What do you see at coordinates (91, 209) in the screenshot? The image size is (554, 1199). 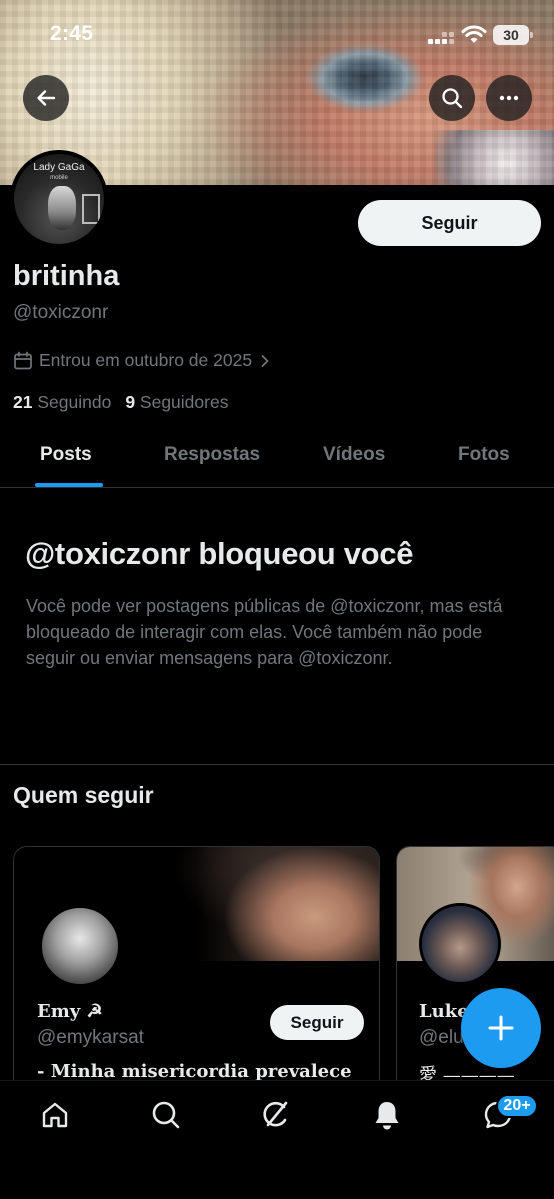 I see `avatar-frame` at bounding box center [91, 209].